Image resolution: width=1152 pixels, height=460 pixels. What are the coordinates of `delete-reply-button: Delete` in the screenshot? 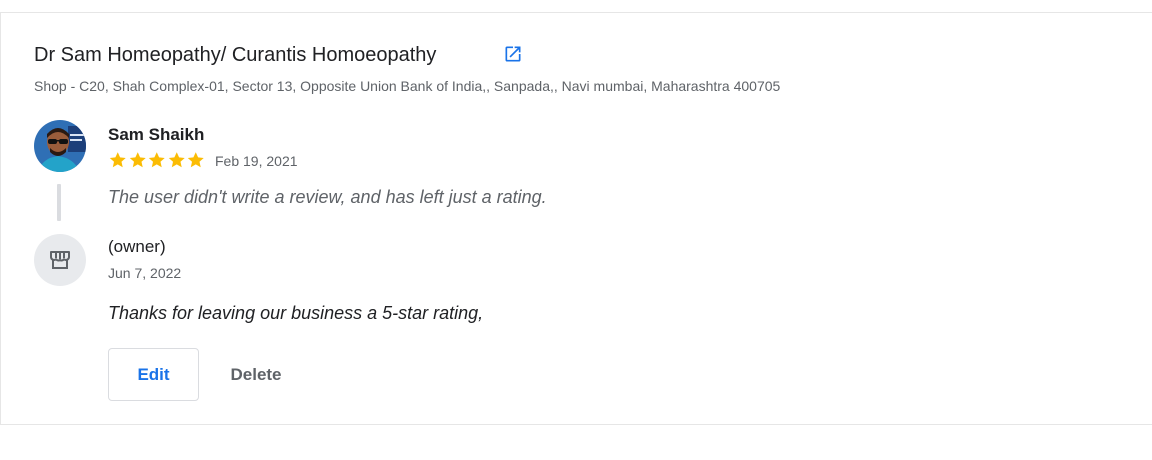 It's located at (256, 374).